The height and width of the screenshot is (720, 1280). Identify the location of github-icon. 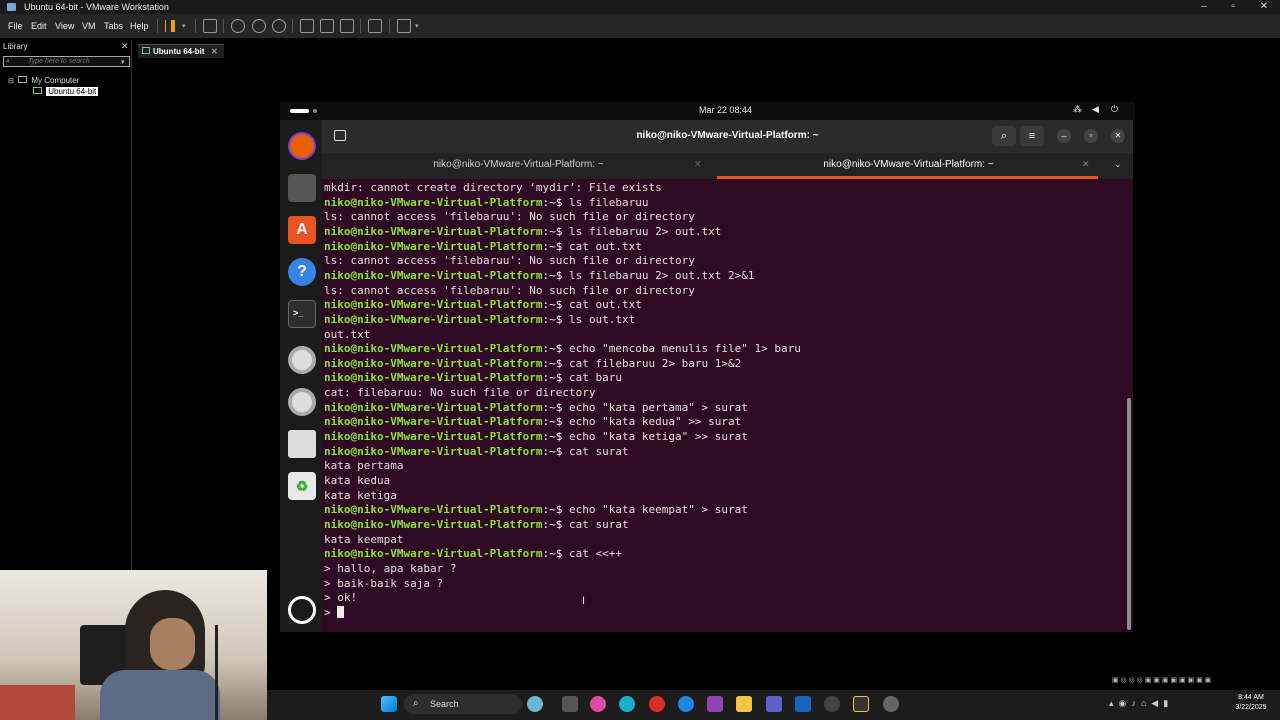
(832, 704).